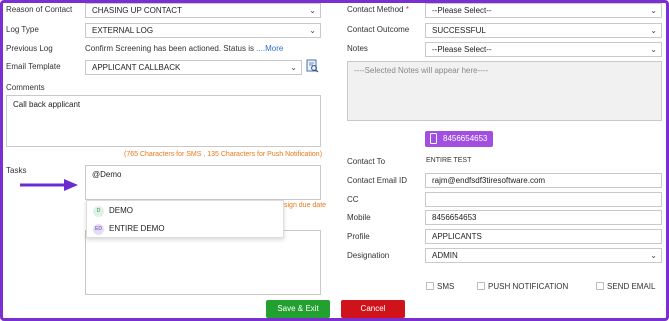 This screenshot has width=669, height=321. I want to click on contact-to-label: Contact To, so click(366, 161).